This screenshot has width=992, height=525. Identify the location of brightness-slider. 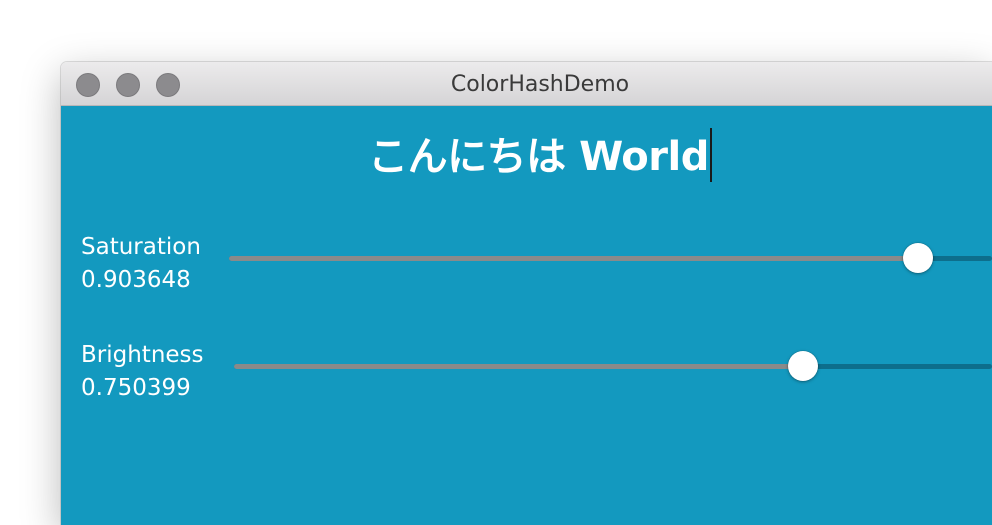
(613, 366).